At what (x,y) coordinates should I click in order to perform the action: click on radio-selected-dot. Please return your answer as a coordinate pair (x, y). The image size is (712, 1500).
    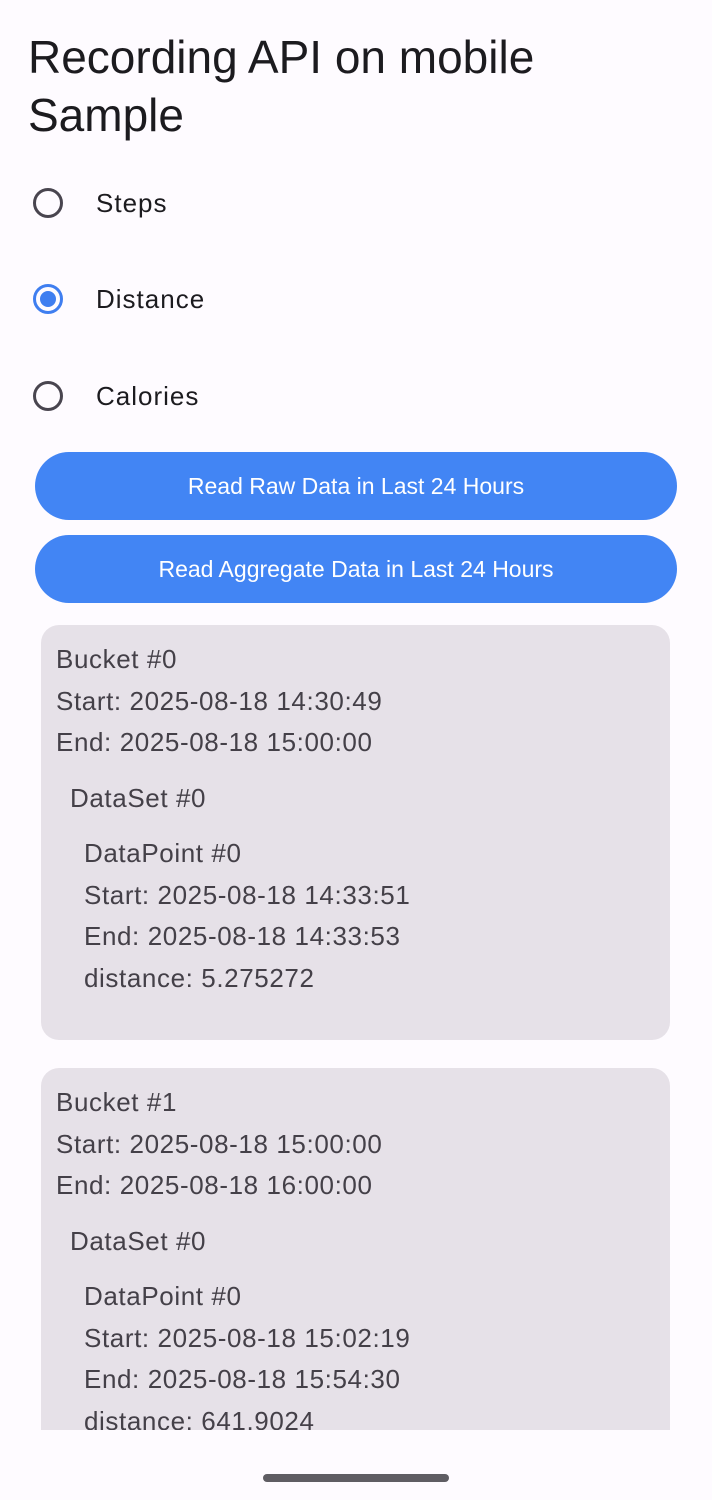
    Looking at the image, I should click on (48, 299).